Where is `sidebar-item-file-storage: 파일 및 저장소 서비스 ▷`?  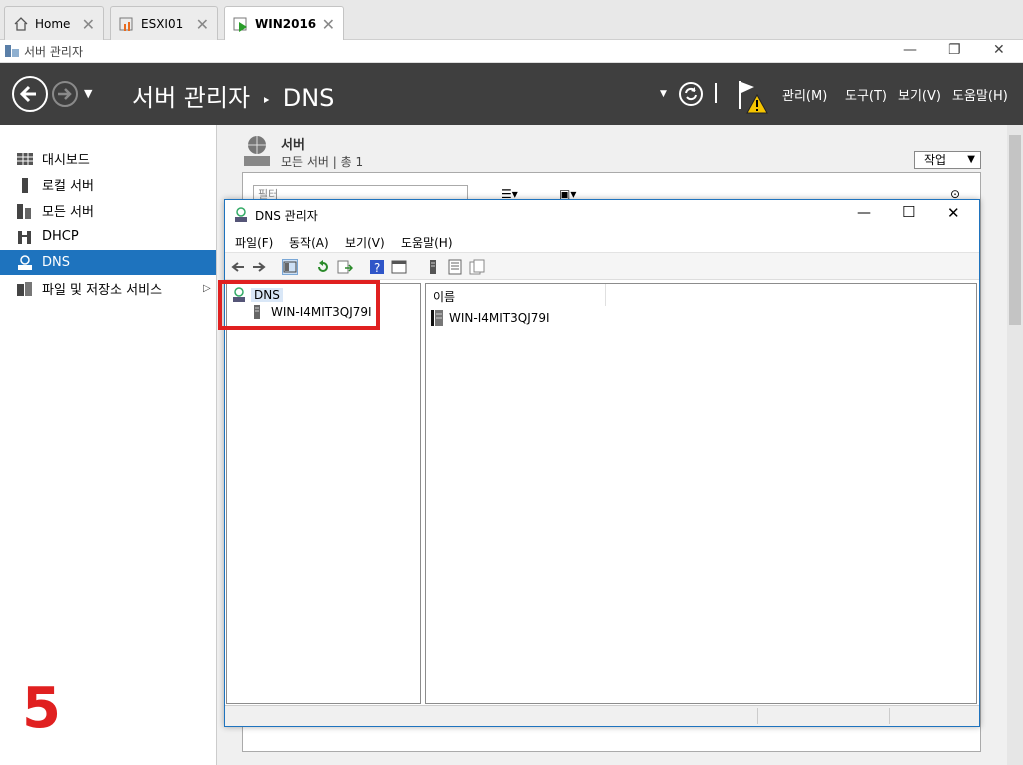
sidebar-item-file-storage: 파일 및 저장소 서비스 ▷ is located at coordinates (108, 288).